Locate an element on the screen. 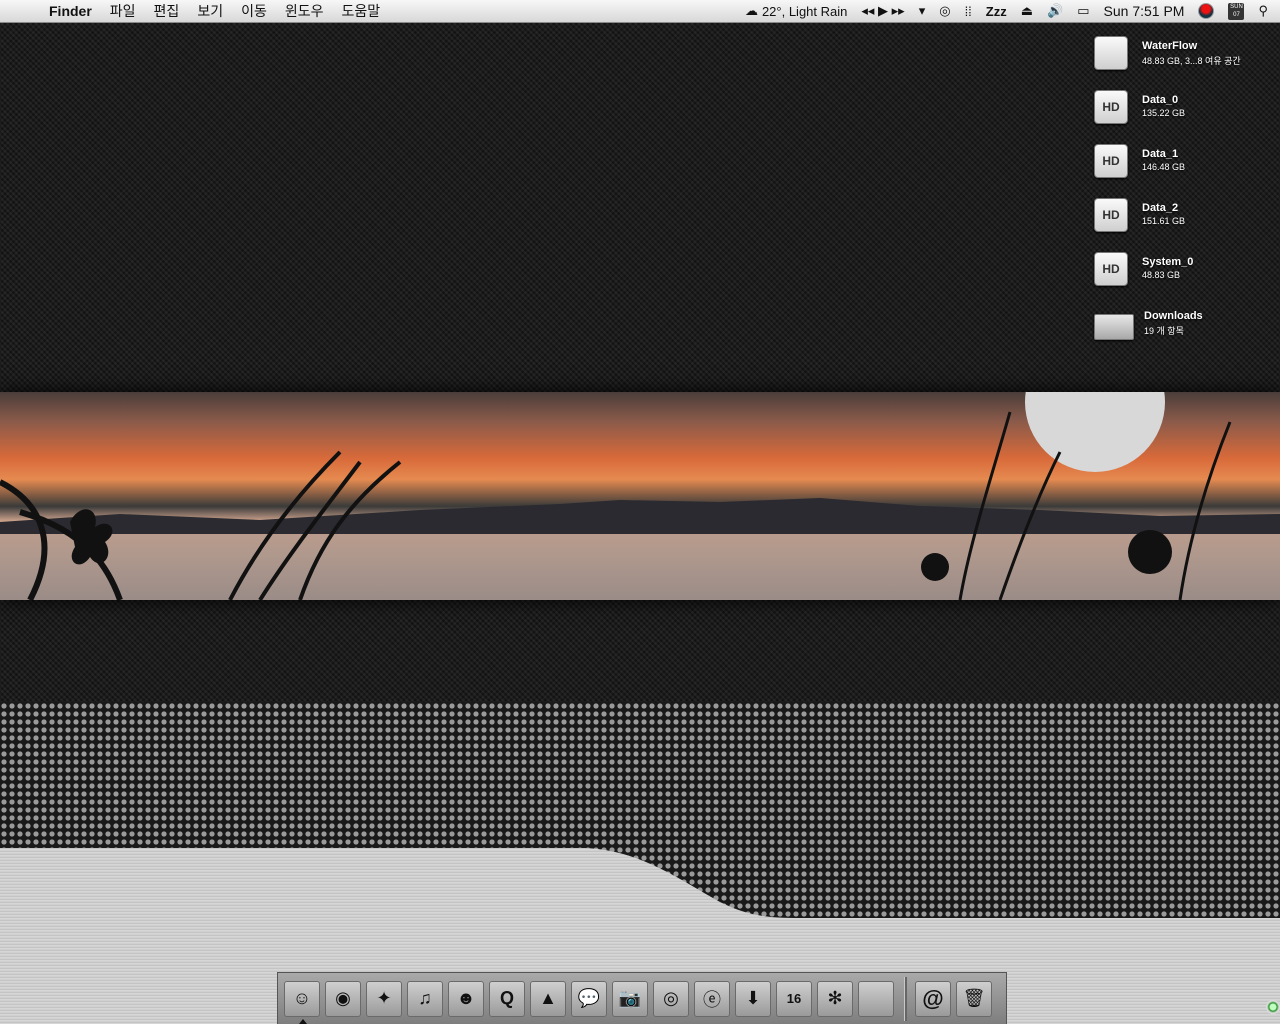 This screenshot has height=1024, width=1280. volume-name: Data_0 is located at coordinates (1160, 100).